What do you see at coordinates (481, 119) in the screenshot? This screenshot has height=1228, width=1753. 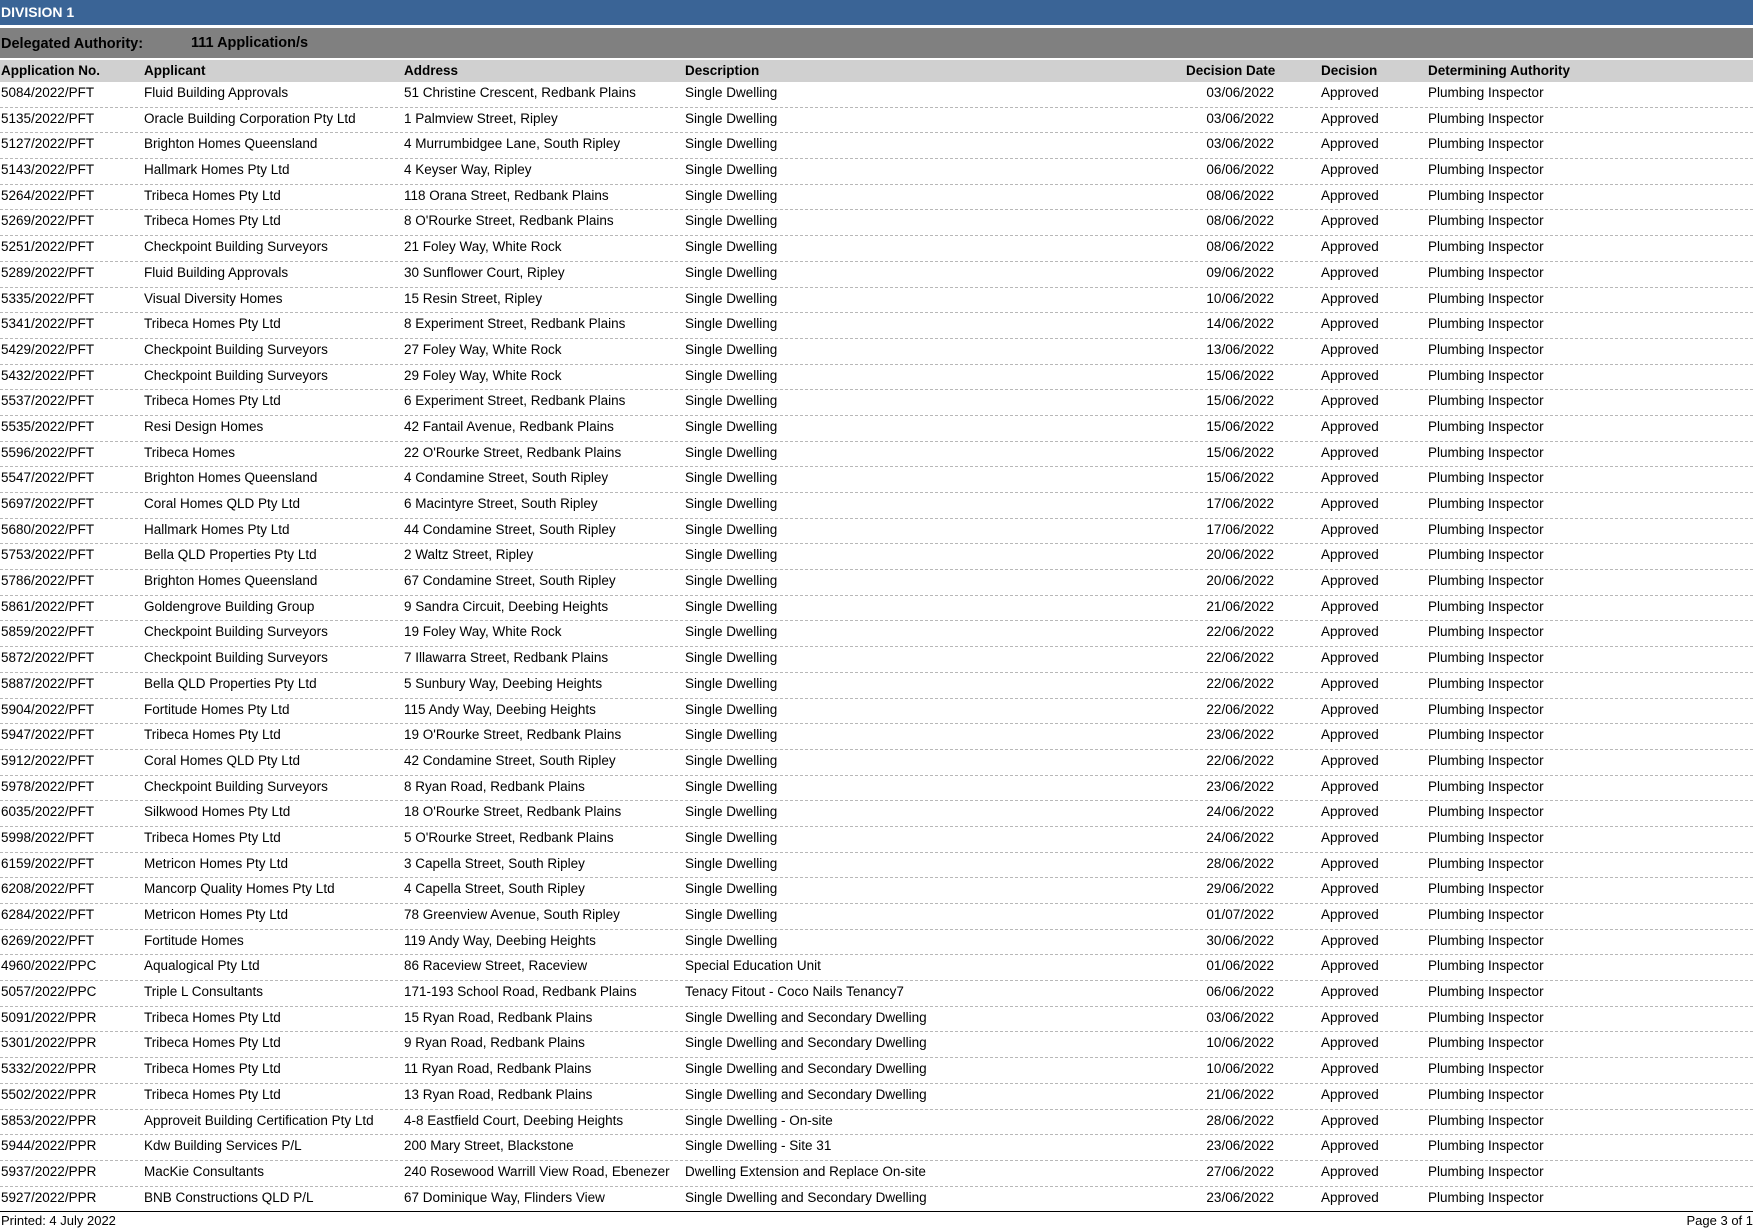 I see `cell-address: 1 Palmview Street, Ripley` at bounding box center [481, 119].